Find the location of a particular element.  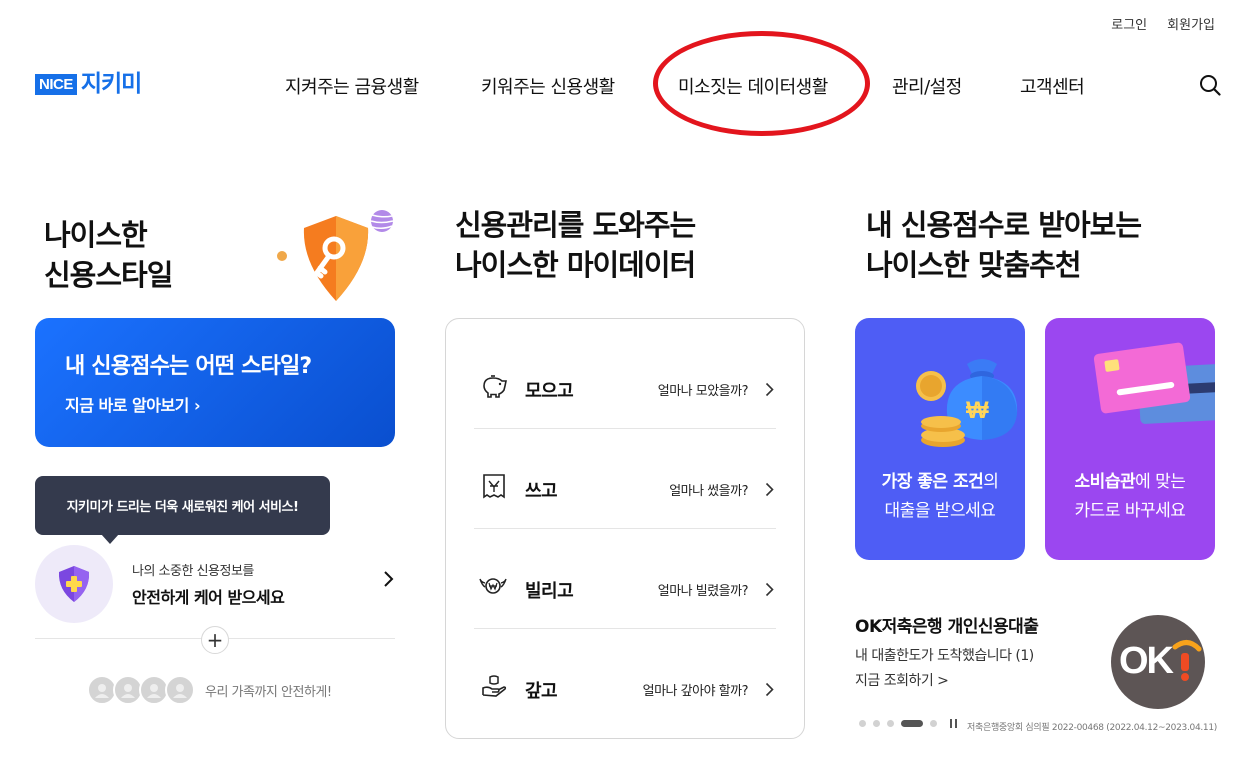

expand-plus-button: + is located at coordinates (215, 640).